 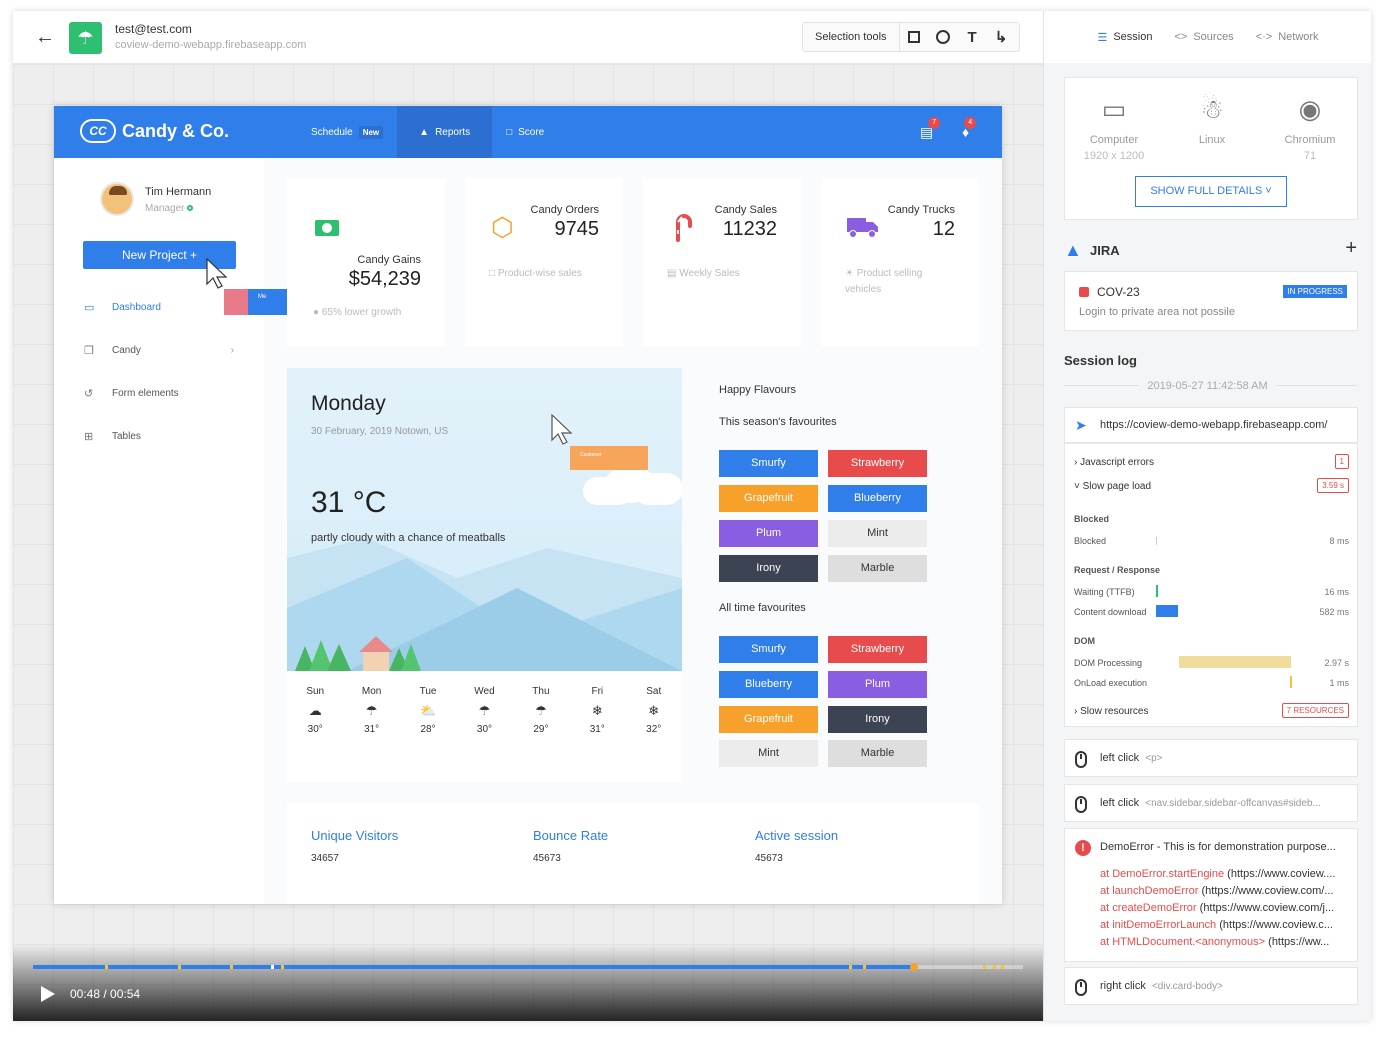 I want to click on circle-tool-icon, so click(x=943, y=37).